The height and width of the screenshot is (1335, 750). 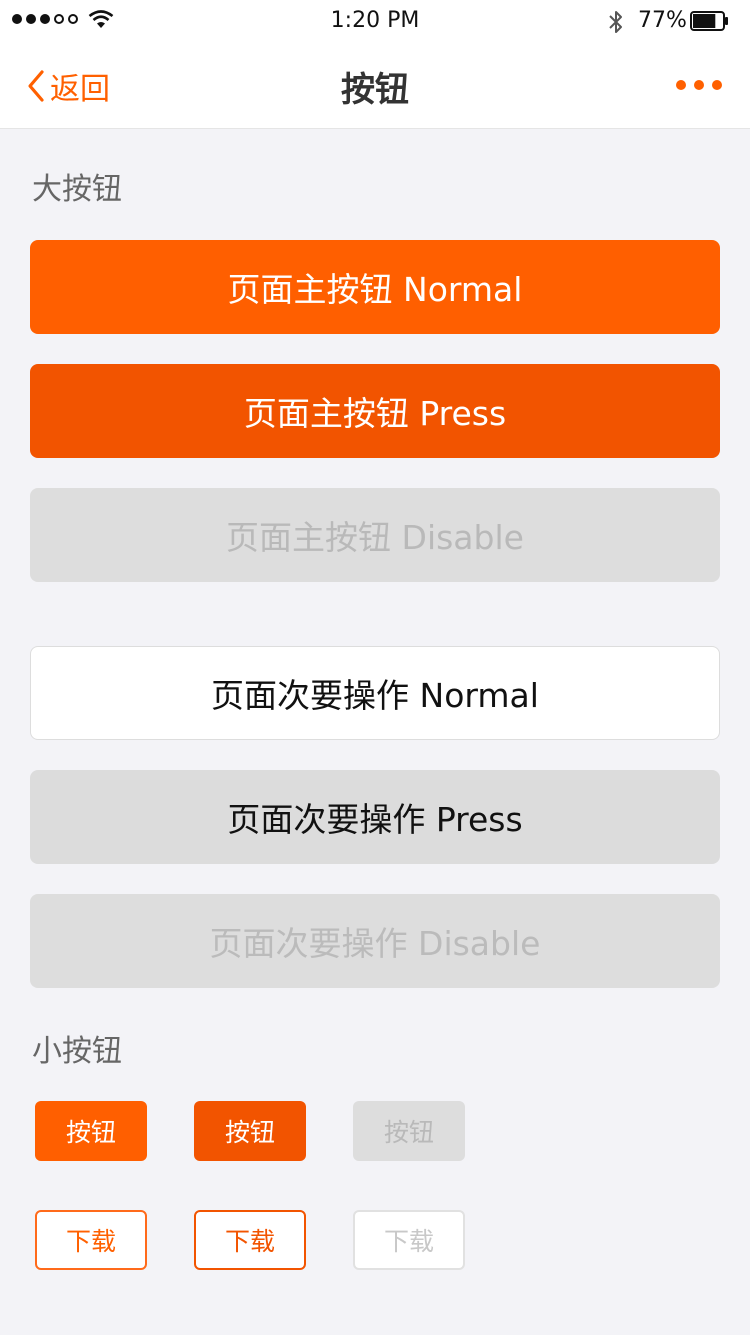 What do you see at coordinates (375, 817) in the screenshot?
I see `secondary-button-press: 页面次要操作 Press` at bounding box center [375, 817].